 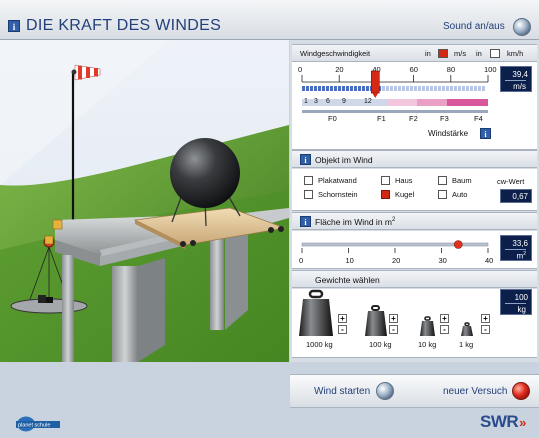 What do you see at coordinates (442, 180) in the screenshot?
I see `object-checkbox-baum` at bounding box center [442, 180].